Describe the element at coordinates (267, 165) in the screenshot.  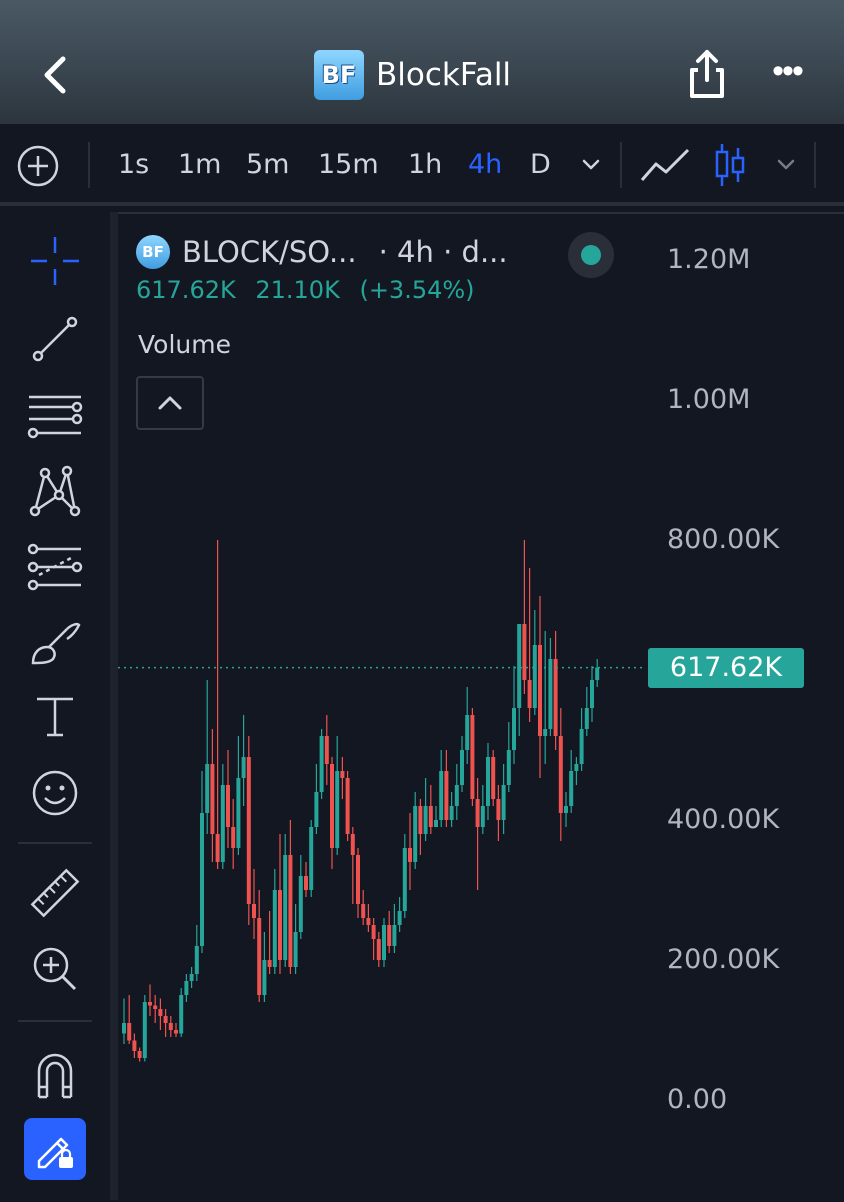
I see `interval-5m: 5m` at that location.